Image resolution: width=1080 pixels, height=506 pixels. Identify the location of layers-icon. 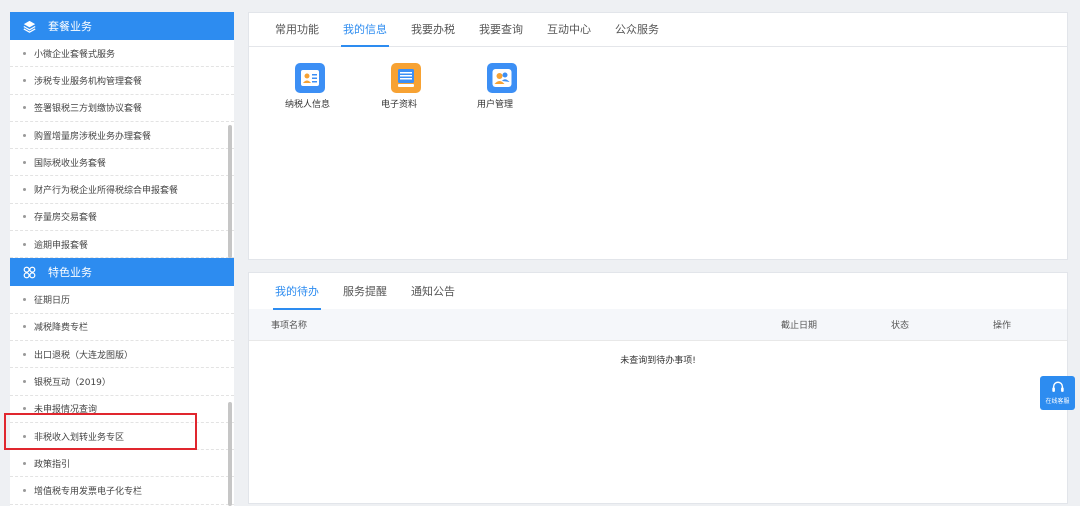
(29, 26).